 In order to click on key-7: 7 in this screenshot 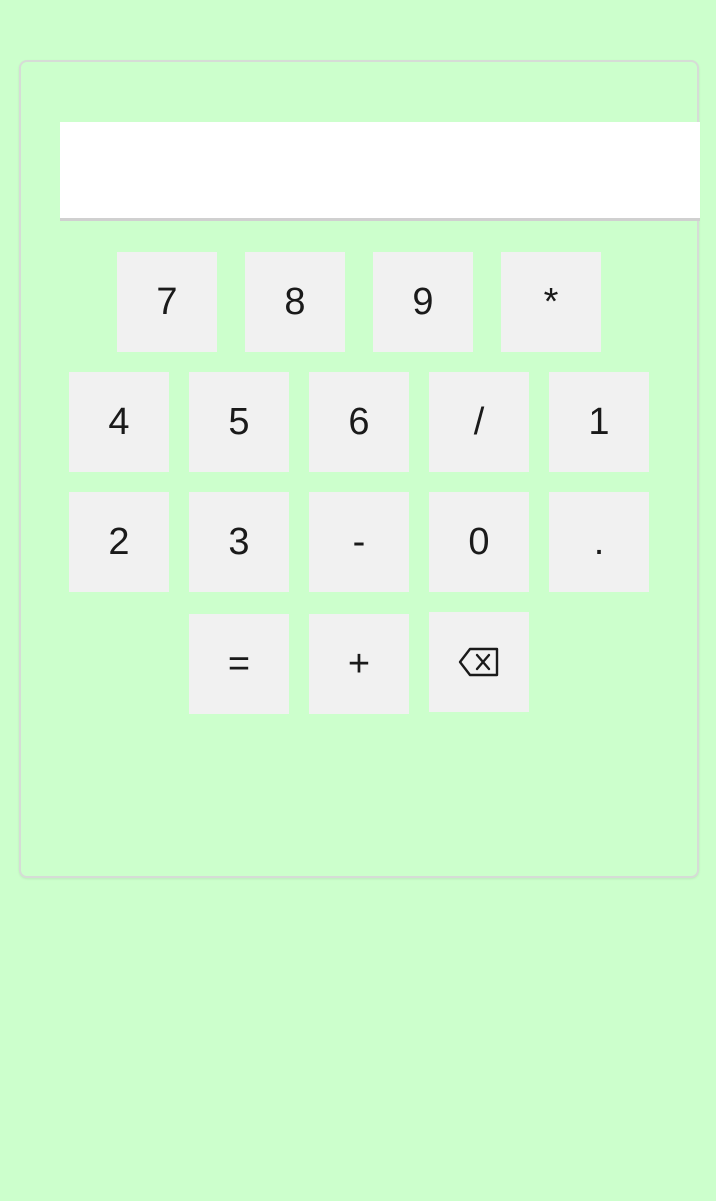, I will do `click(167, 302)`.